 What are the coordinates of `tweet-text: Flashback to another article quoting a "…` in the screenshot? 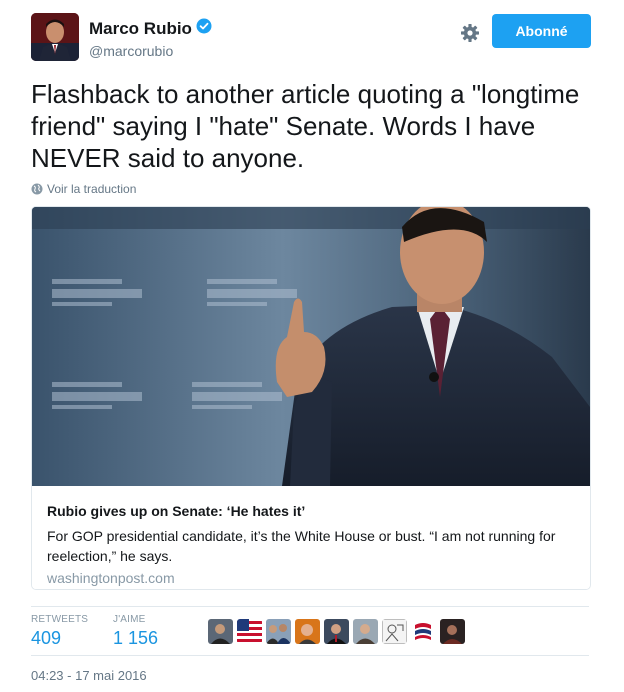 It's located at (305, 126).